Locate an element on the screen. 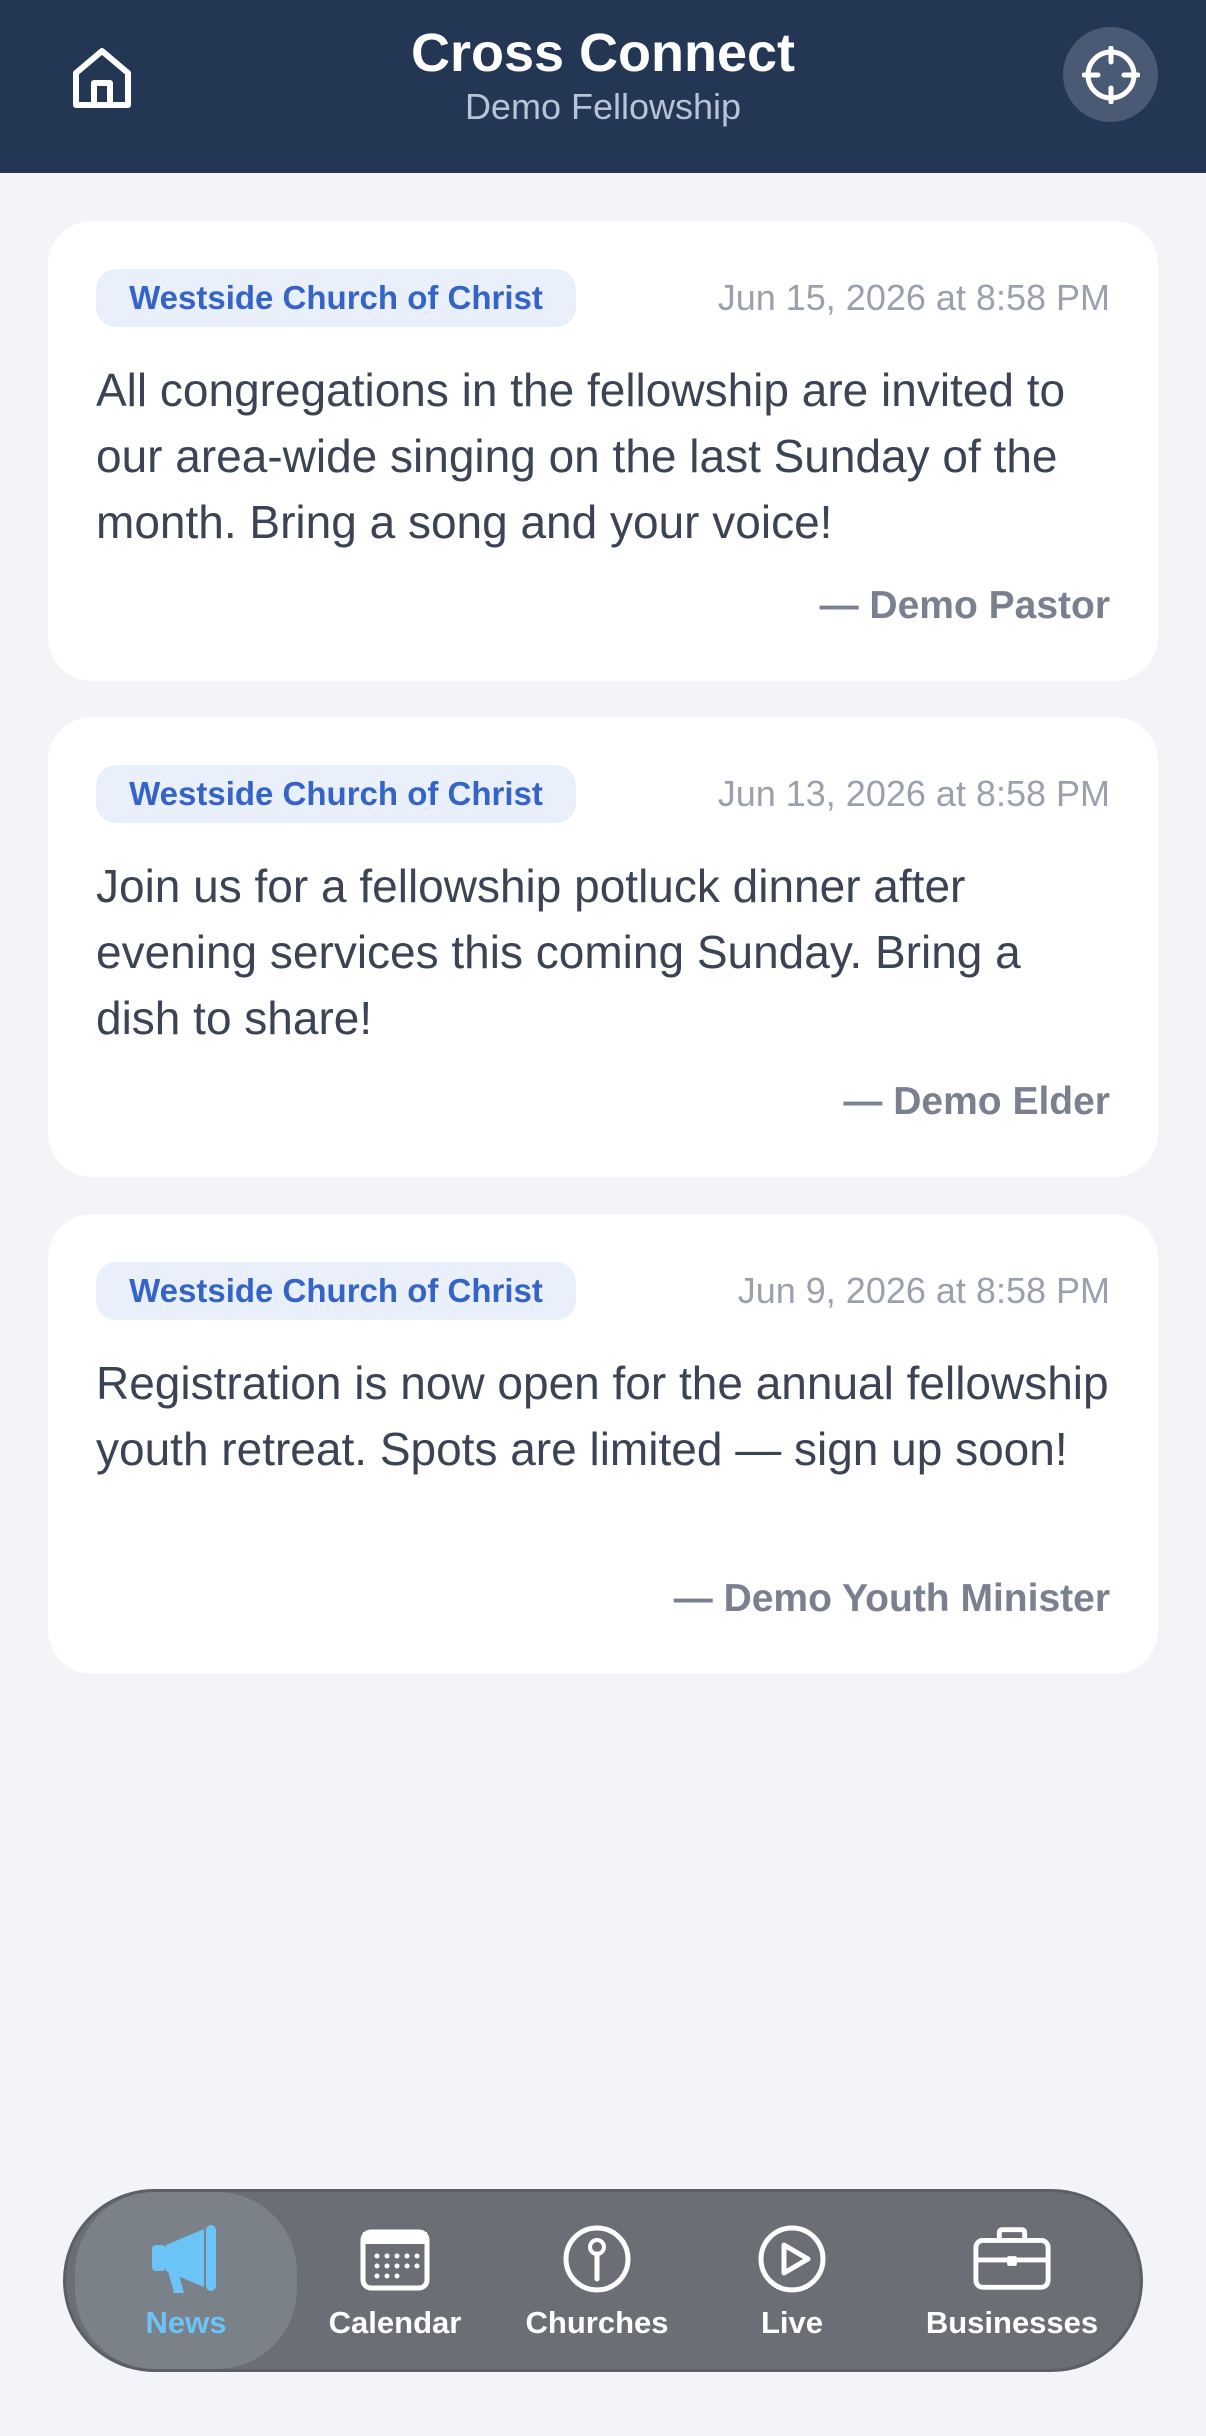  tab-label: Businesses is located at coordinates (1012, 2322).